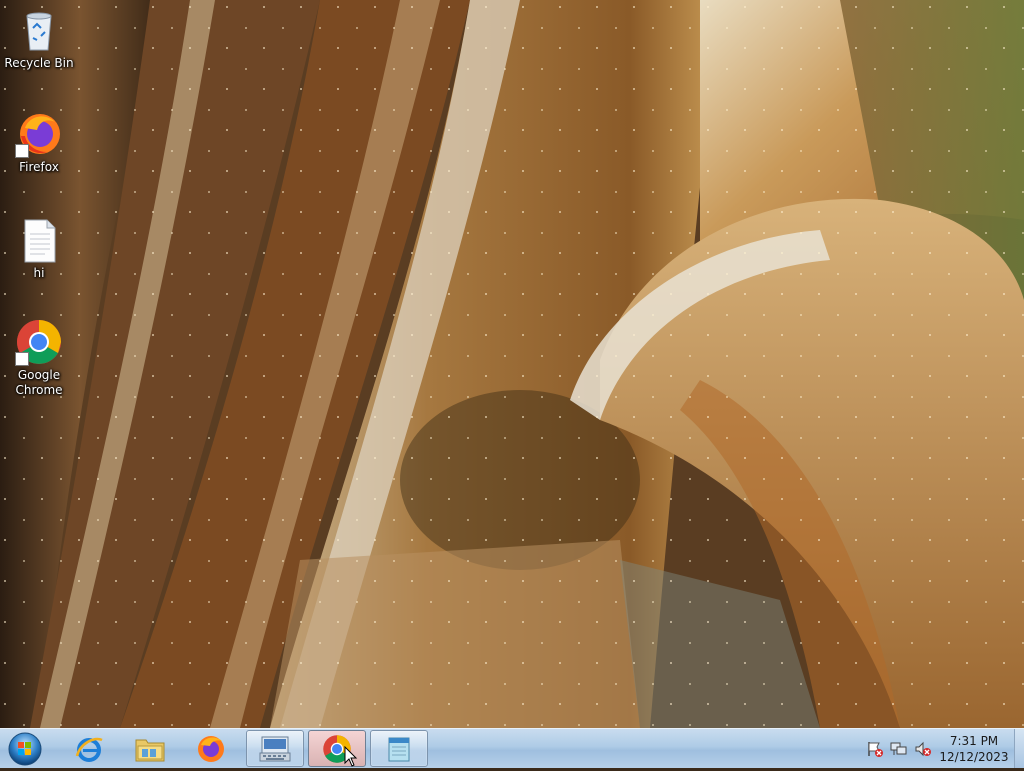 The image size is (1024, 771). I want to click on taskbar-on-screen-keyboard, so click(275, 748).